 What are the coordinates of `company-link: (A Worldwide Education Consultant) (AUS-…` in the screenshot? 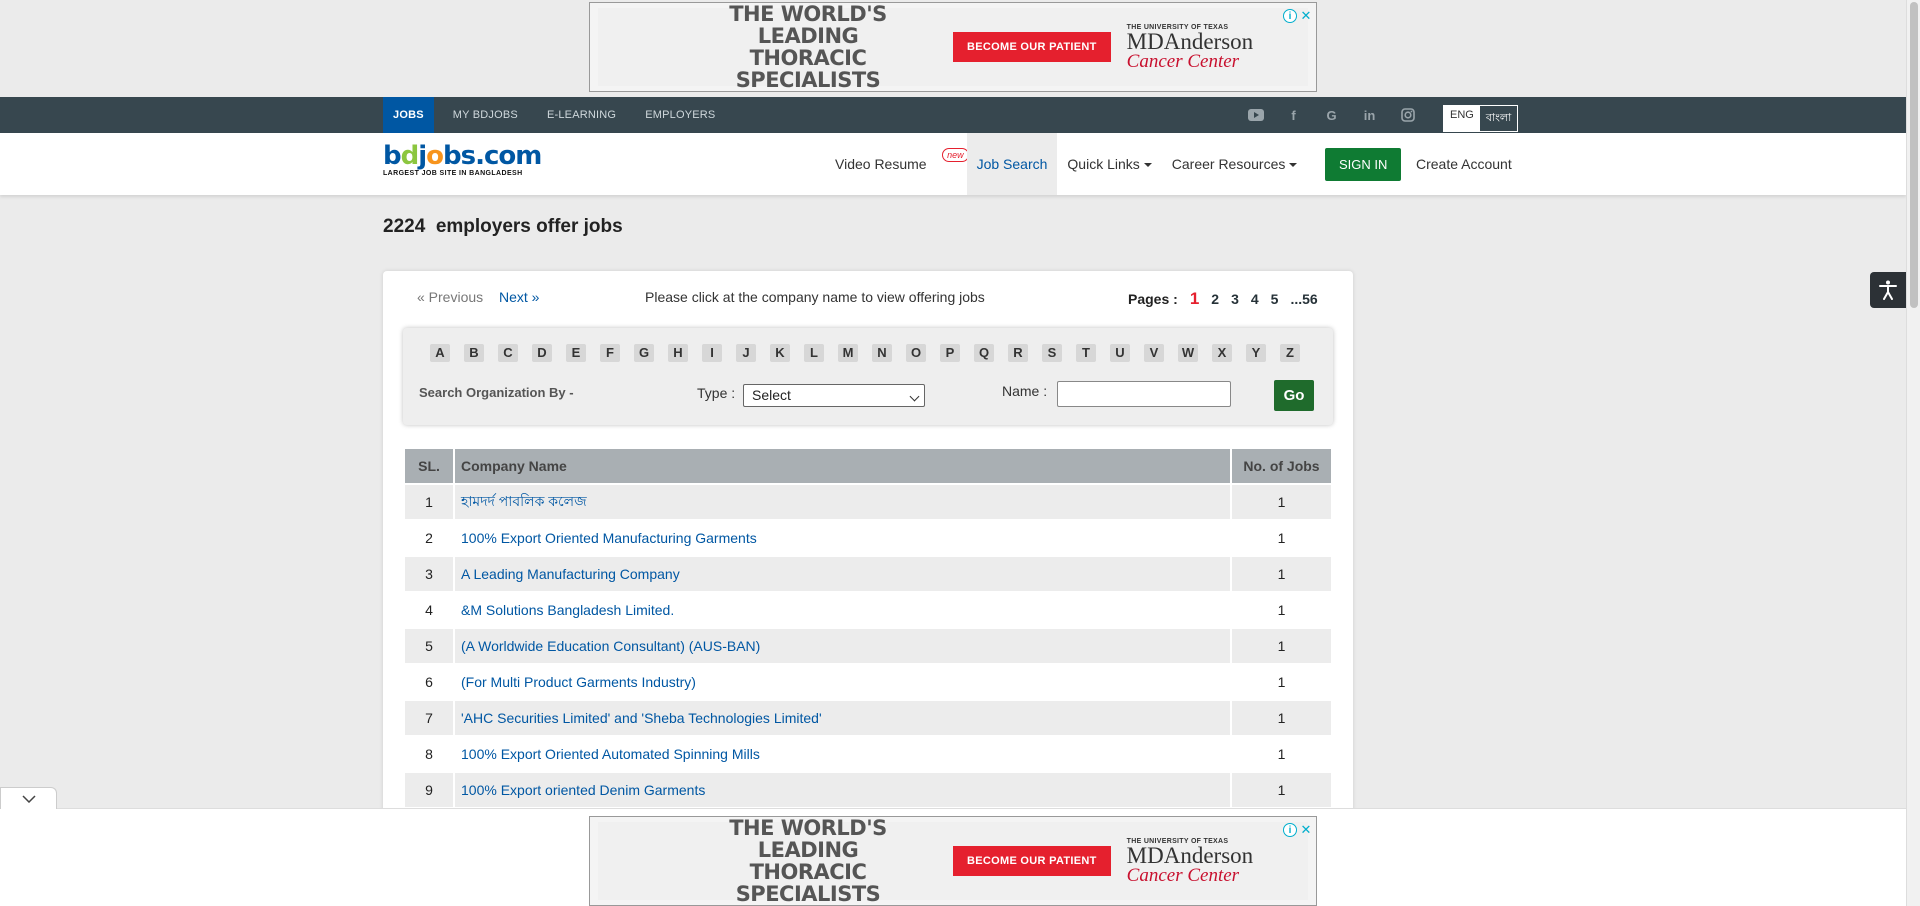 It's located at (842, 646).